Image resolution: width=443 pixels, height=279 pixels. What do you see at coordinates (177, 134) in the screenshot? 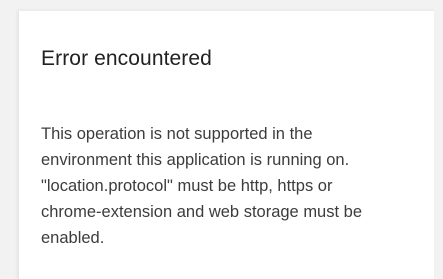
I see `dialog-message-line: This operation is not supported in the` at bounding box center [177, 134].